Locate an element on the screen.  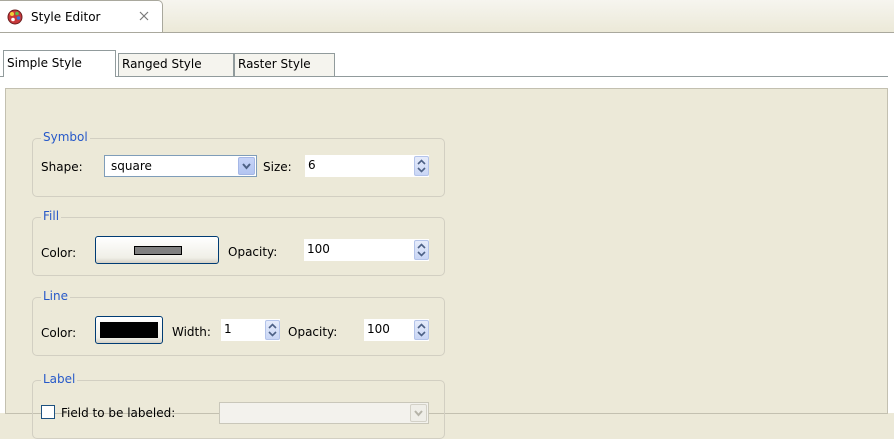
line-color-swatch is located at coordinates (129, 330).